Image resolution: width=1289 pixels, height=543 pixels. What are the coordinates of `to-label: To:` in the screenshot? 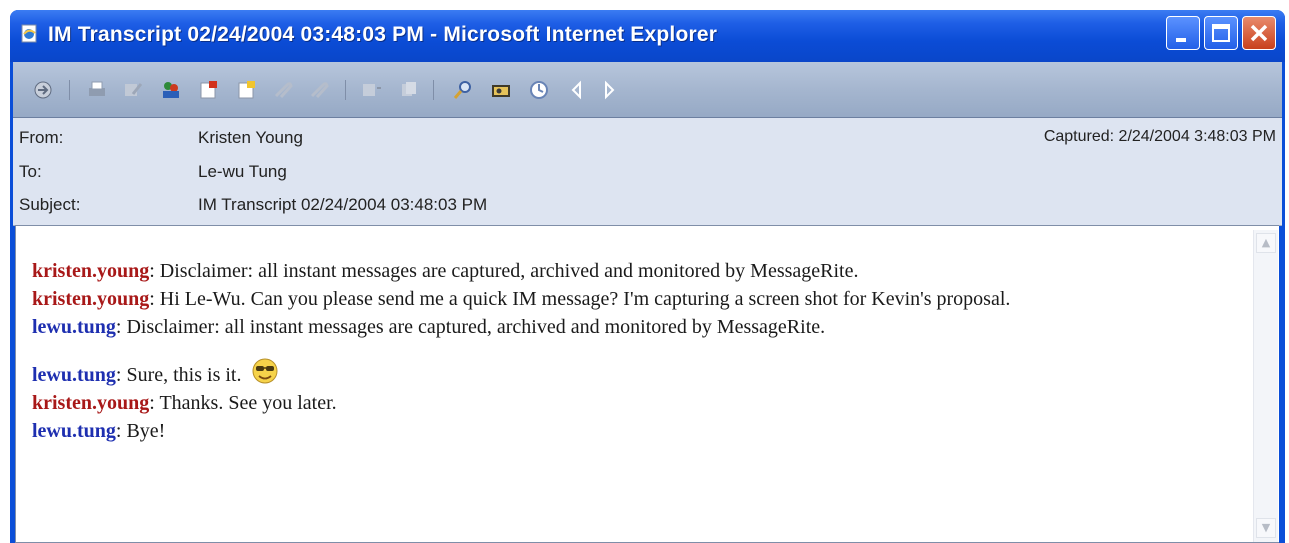 It's located at (30, 171).